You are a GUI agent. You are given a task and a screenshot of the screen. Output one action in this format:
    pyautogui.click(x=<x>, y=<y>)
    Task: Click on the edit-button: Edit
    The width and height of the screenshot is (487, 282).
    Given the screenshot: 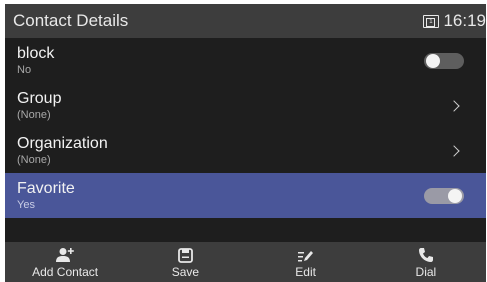 What is the action you would take?
    pyautogui.click(x=306, y=262)
    